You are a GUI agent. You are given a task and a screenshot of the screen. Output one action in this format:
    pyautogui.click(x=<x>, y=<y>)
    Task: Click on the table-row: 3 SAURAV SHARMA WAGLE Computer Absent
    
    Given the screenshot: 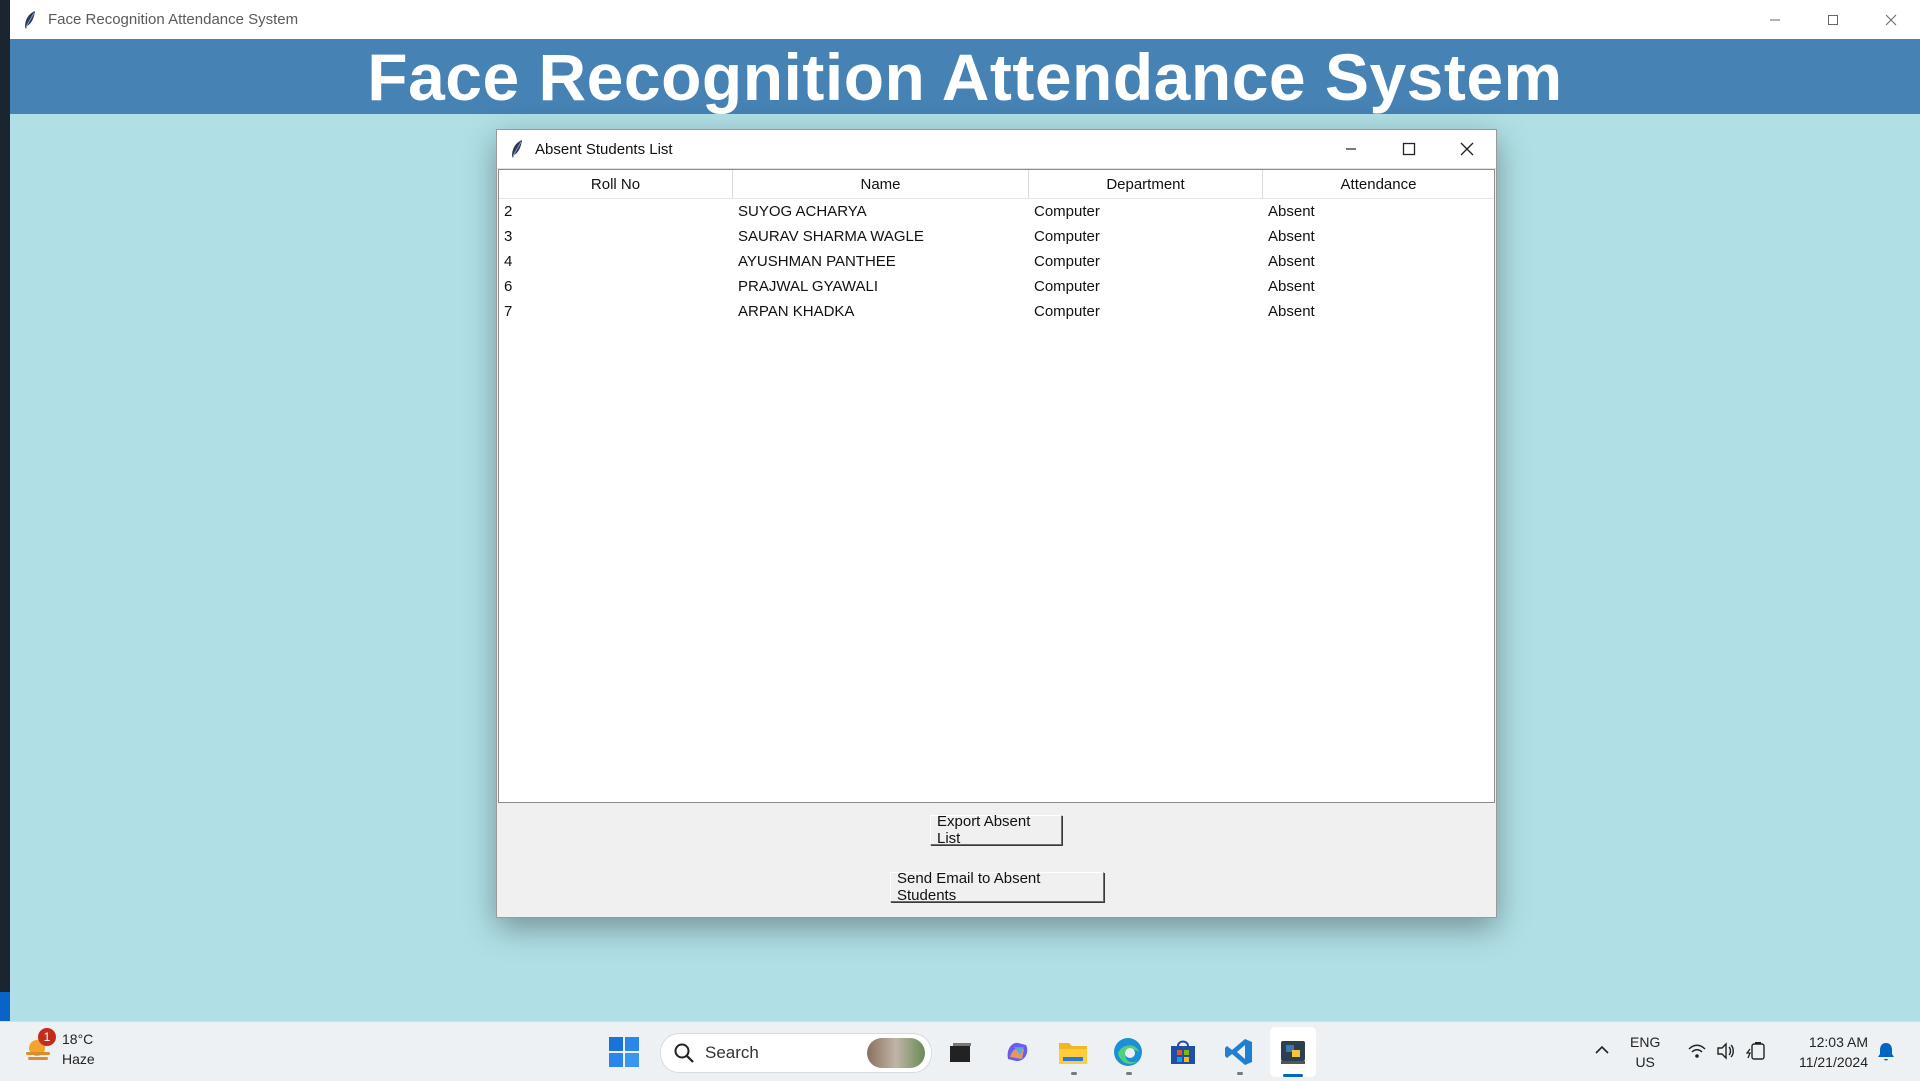 What is the action you would take?
    pyautogui.click(x=996, y=236)
    